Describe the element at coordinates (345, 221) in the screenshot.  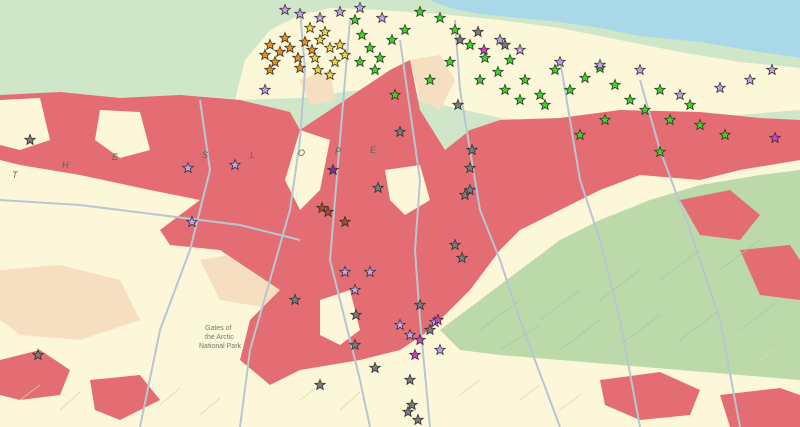
I see `star-marker-brown` at that location.